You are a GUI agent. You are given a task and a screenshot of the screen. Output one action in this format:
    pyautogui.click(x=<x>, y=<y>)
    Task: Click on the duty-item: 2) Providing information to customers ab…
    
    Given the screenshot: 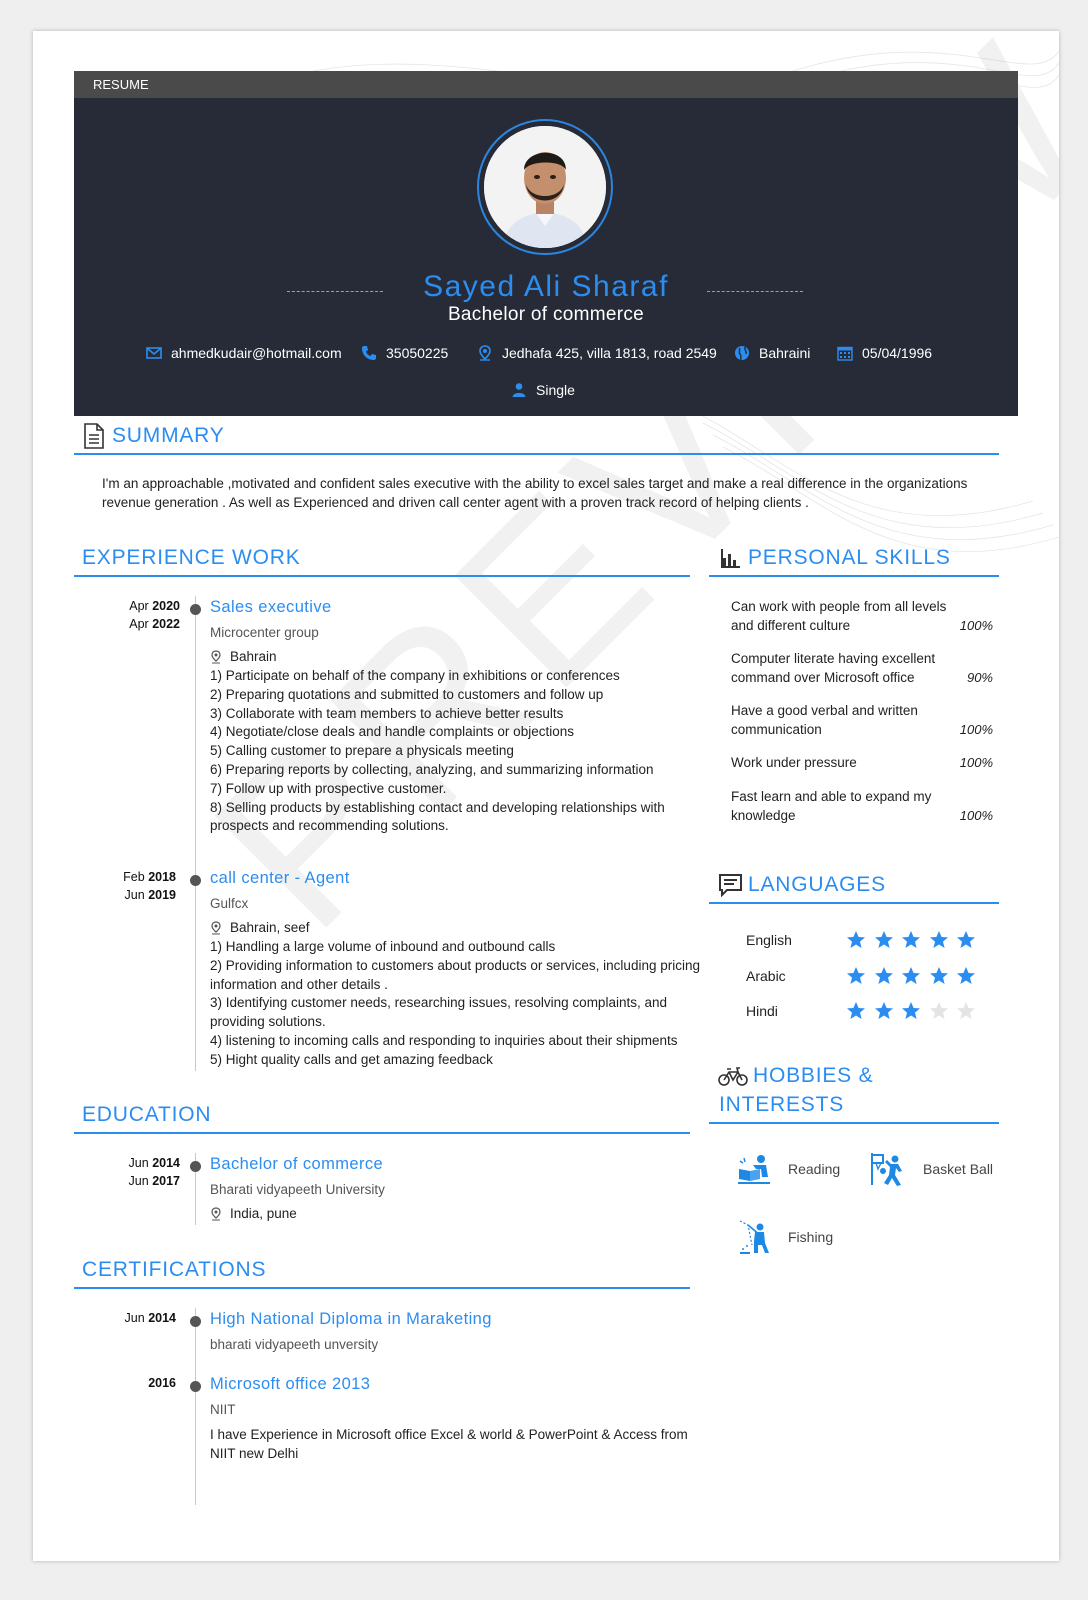 What is the action you would take?
    pyautogui.click(x=455, y=974)
    